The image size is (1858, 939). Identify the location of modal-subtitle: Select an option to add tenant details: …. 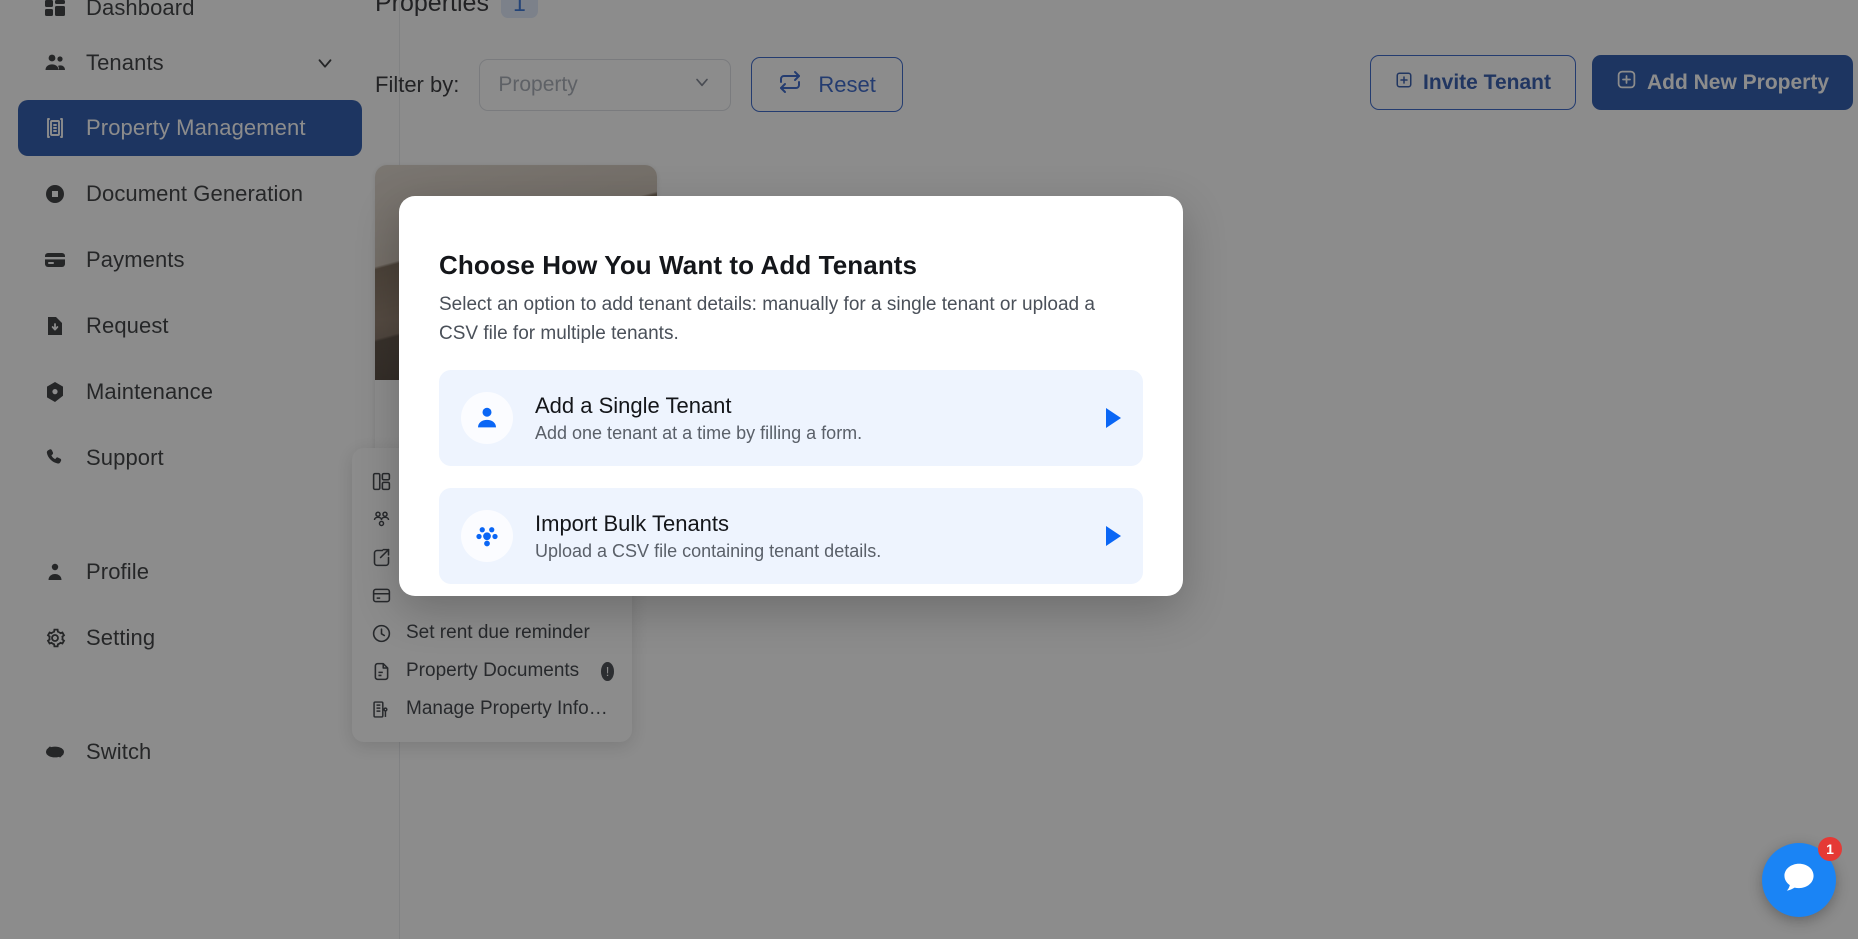
(767, 319).